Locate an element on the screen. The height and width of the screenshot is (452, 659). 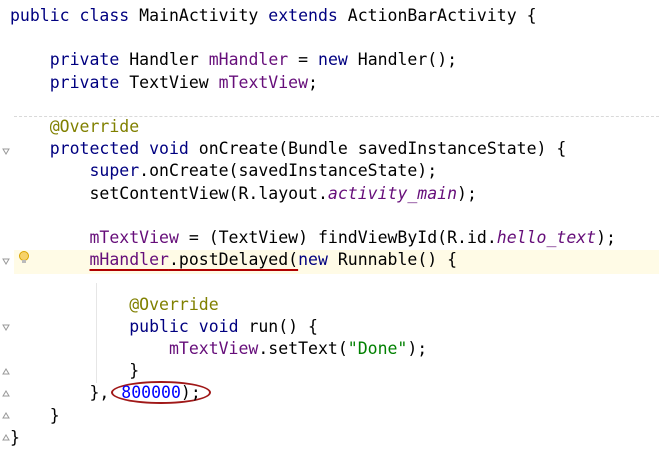
code-line: public void run() { is located at coordinates (223, 326).